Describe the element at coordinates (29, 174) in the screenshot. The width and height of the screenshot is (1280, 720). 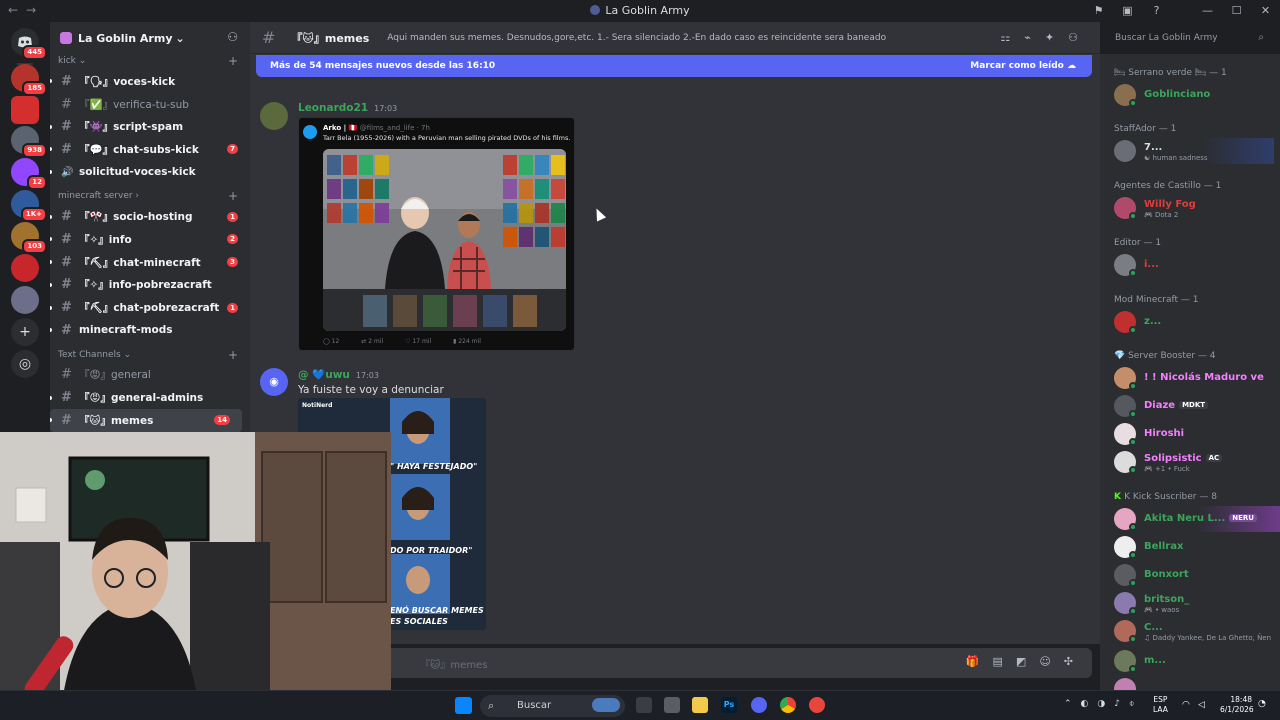
I see `server-icon: 12` at that location.